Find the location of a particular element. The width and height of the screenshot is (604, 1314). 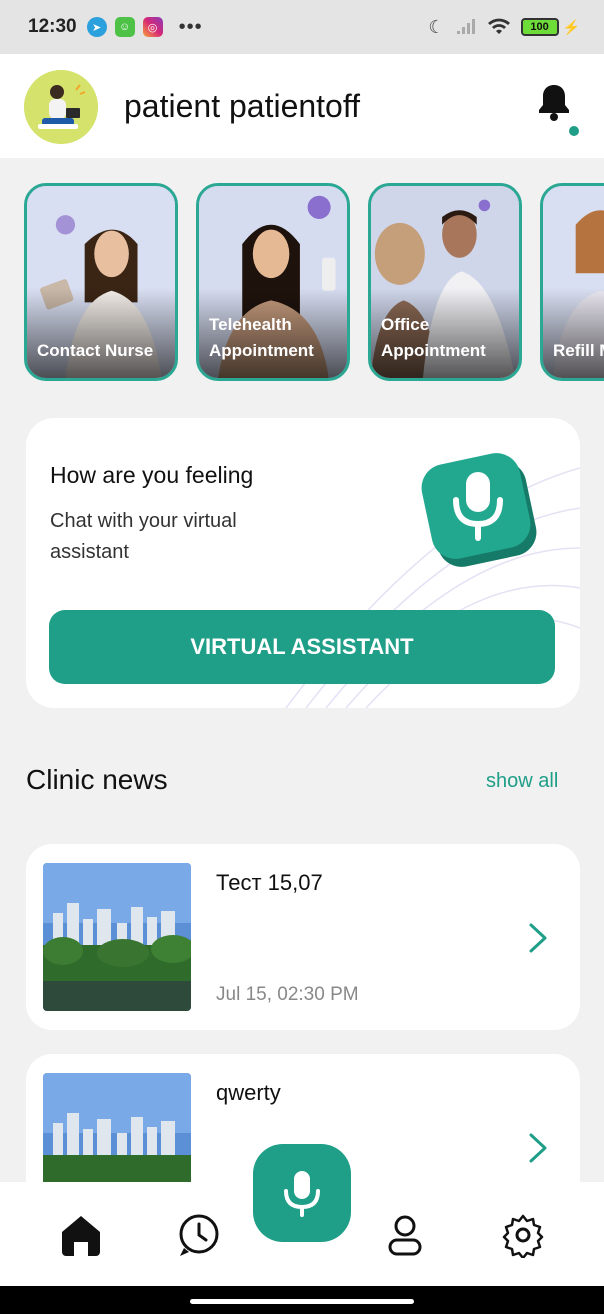

history-icon is located at coordinates (199, 1235).